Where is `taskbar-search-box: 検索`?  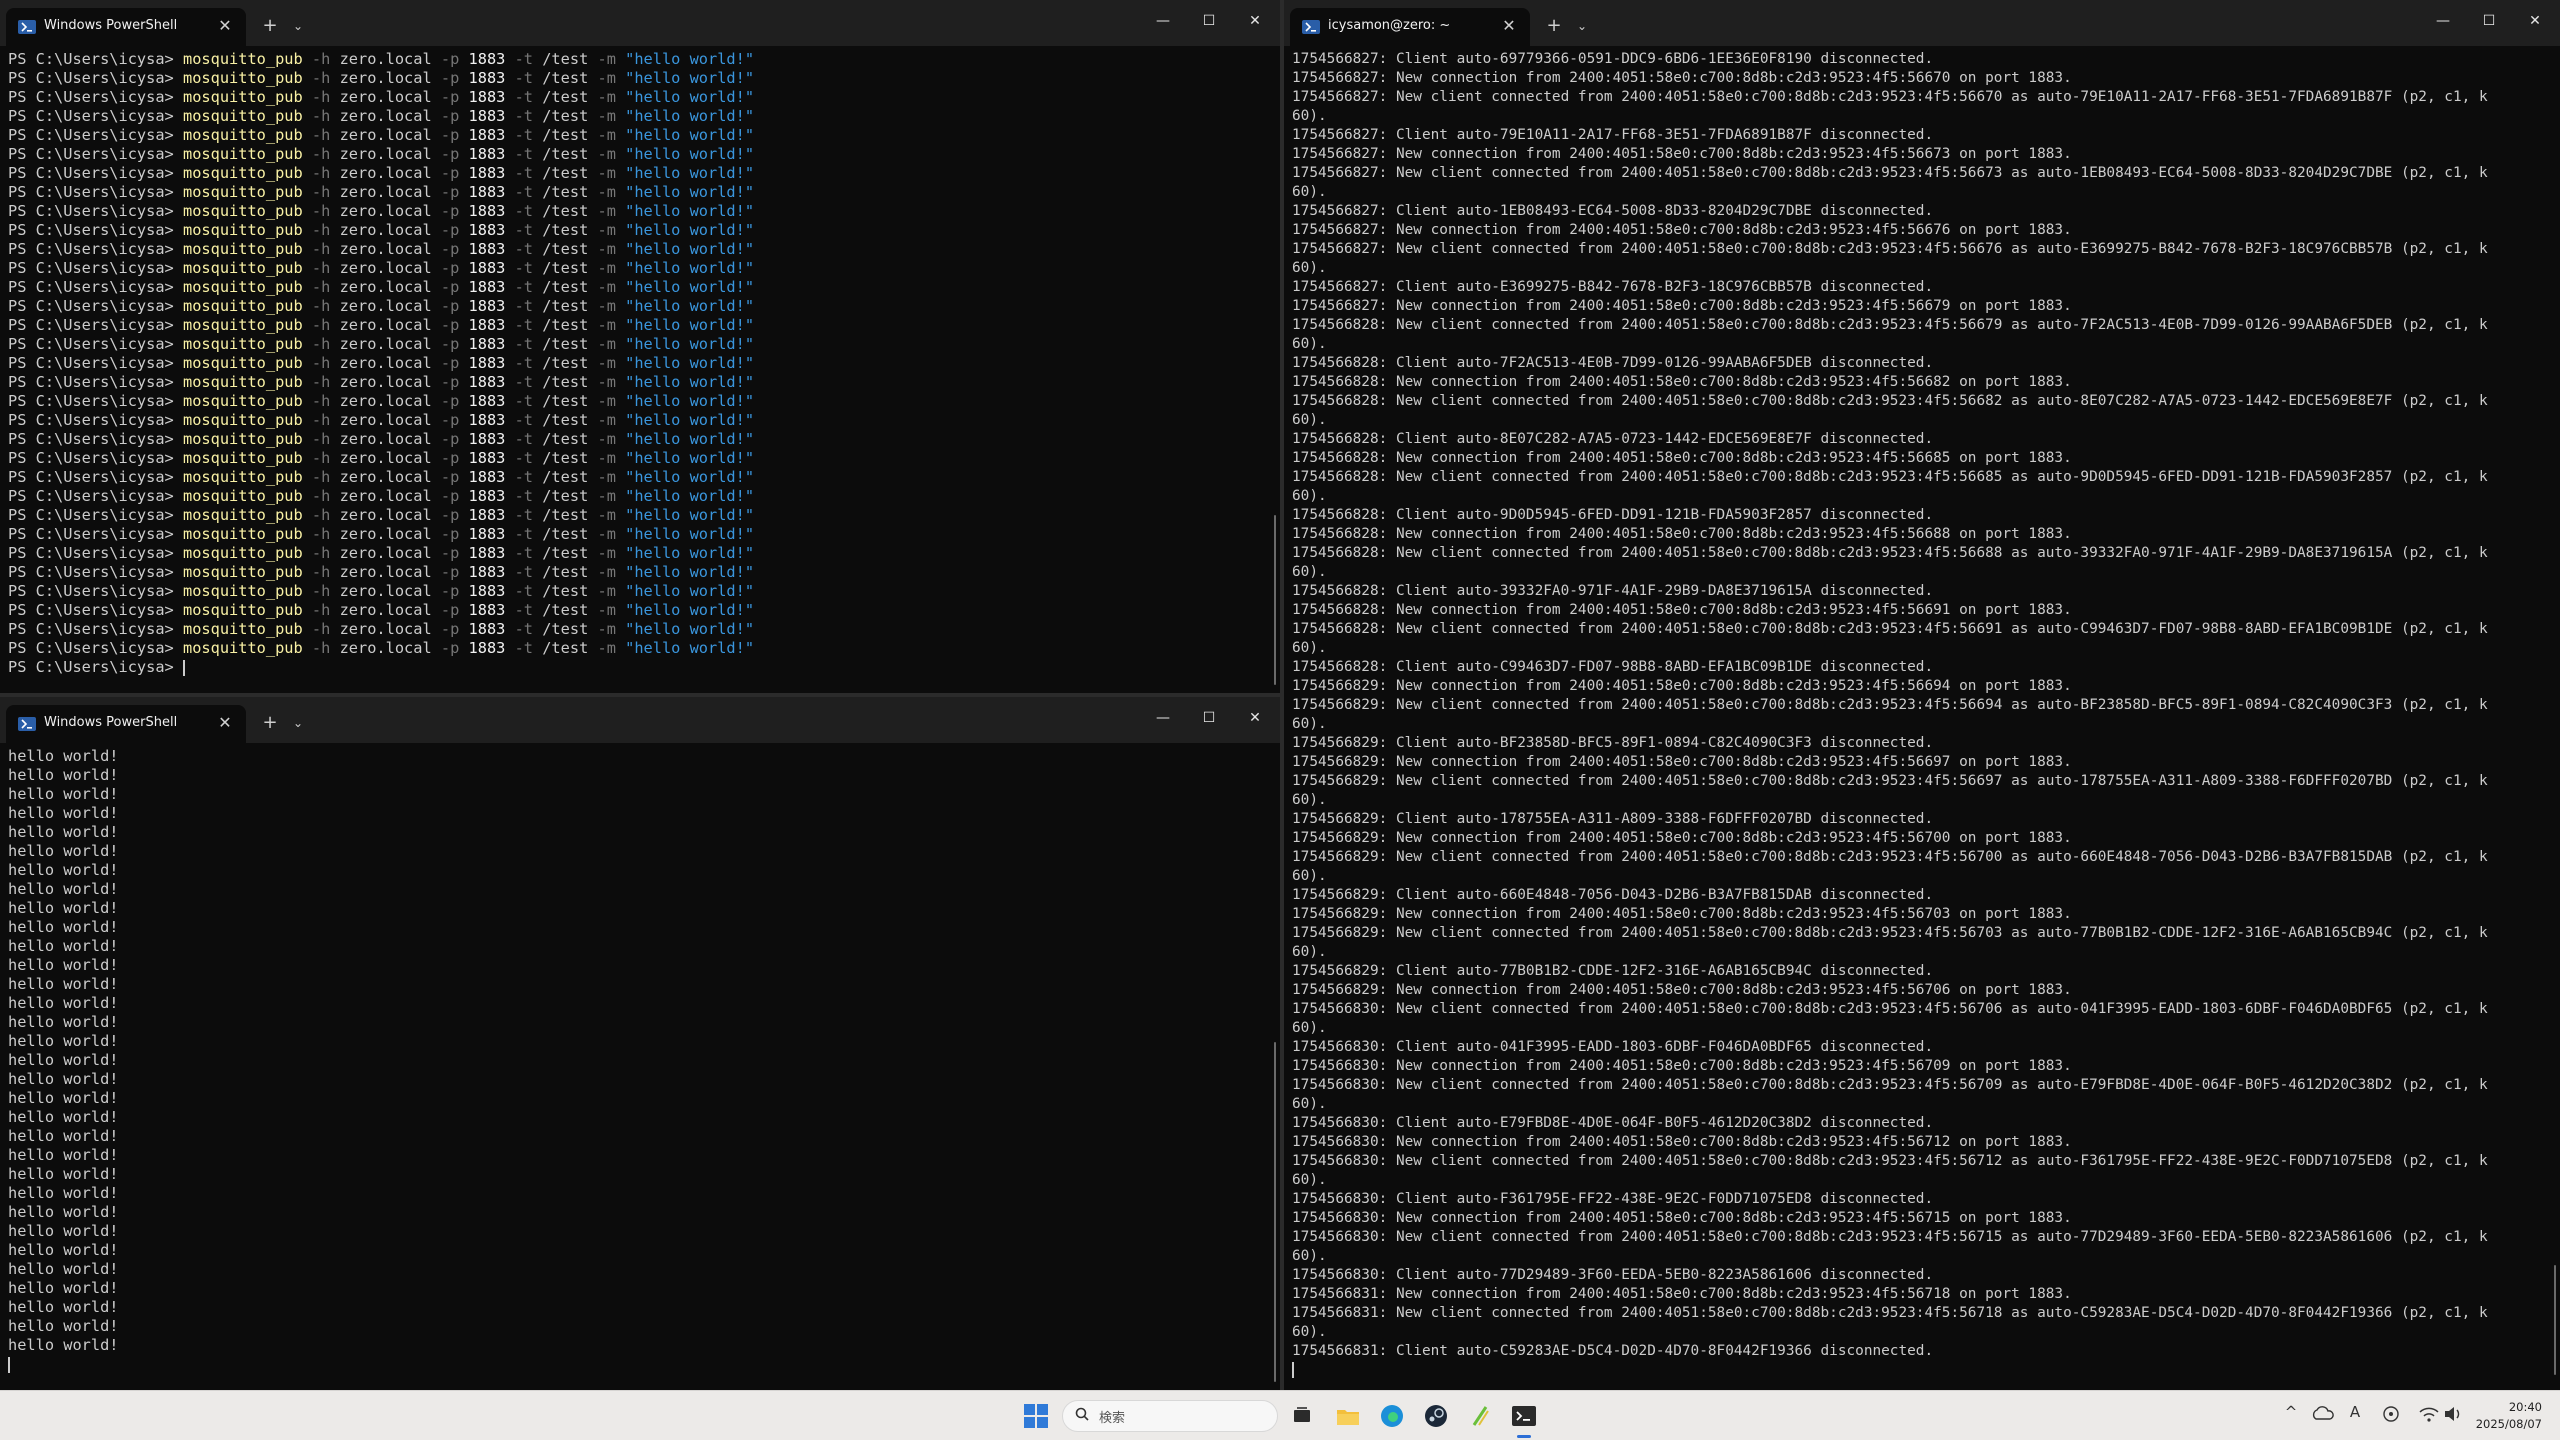
taskbar-search-box: 検索 is located at coordinates (1170, 1416).